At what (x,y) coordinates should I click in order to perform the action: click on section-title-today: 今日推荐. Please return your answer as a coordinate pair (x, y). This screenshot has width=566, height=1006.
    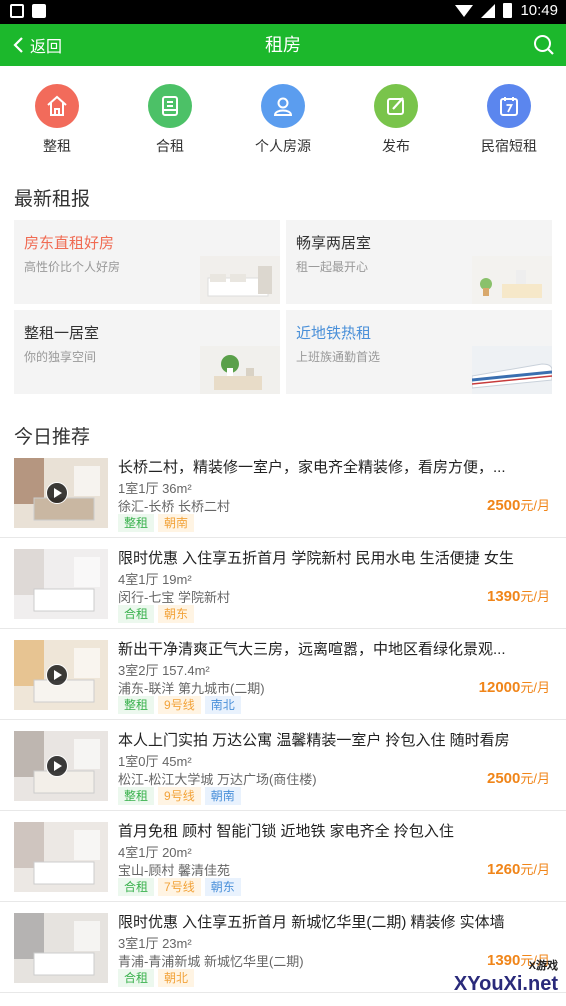
    Looking at the image, I should click on (52, 437).